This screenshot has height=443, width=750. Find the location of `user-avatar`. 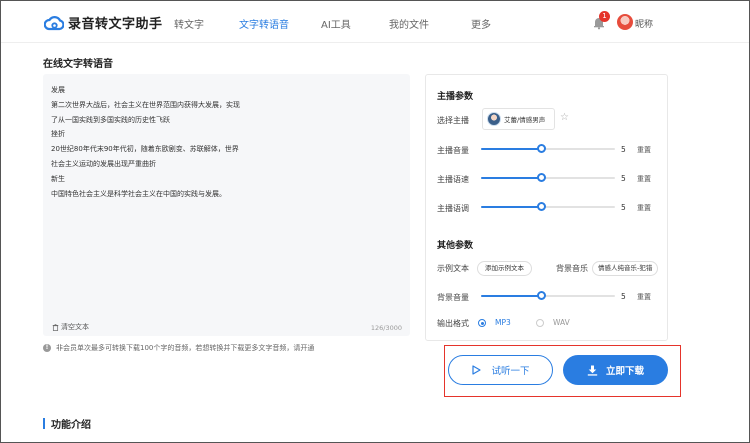

user-avatar is located at coordinates (625, 22).